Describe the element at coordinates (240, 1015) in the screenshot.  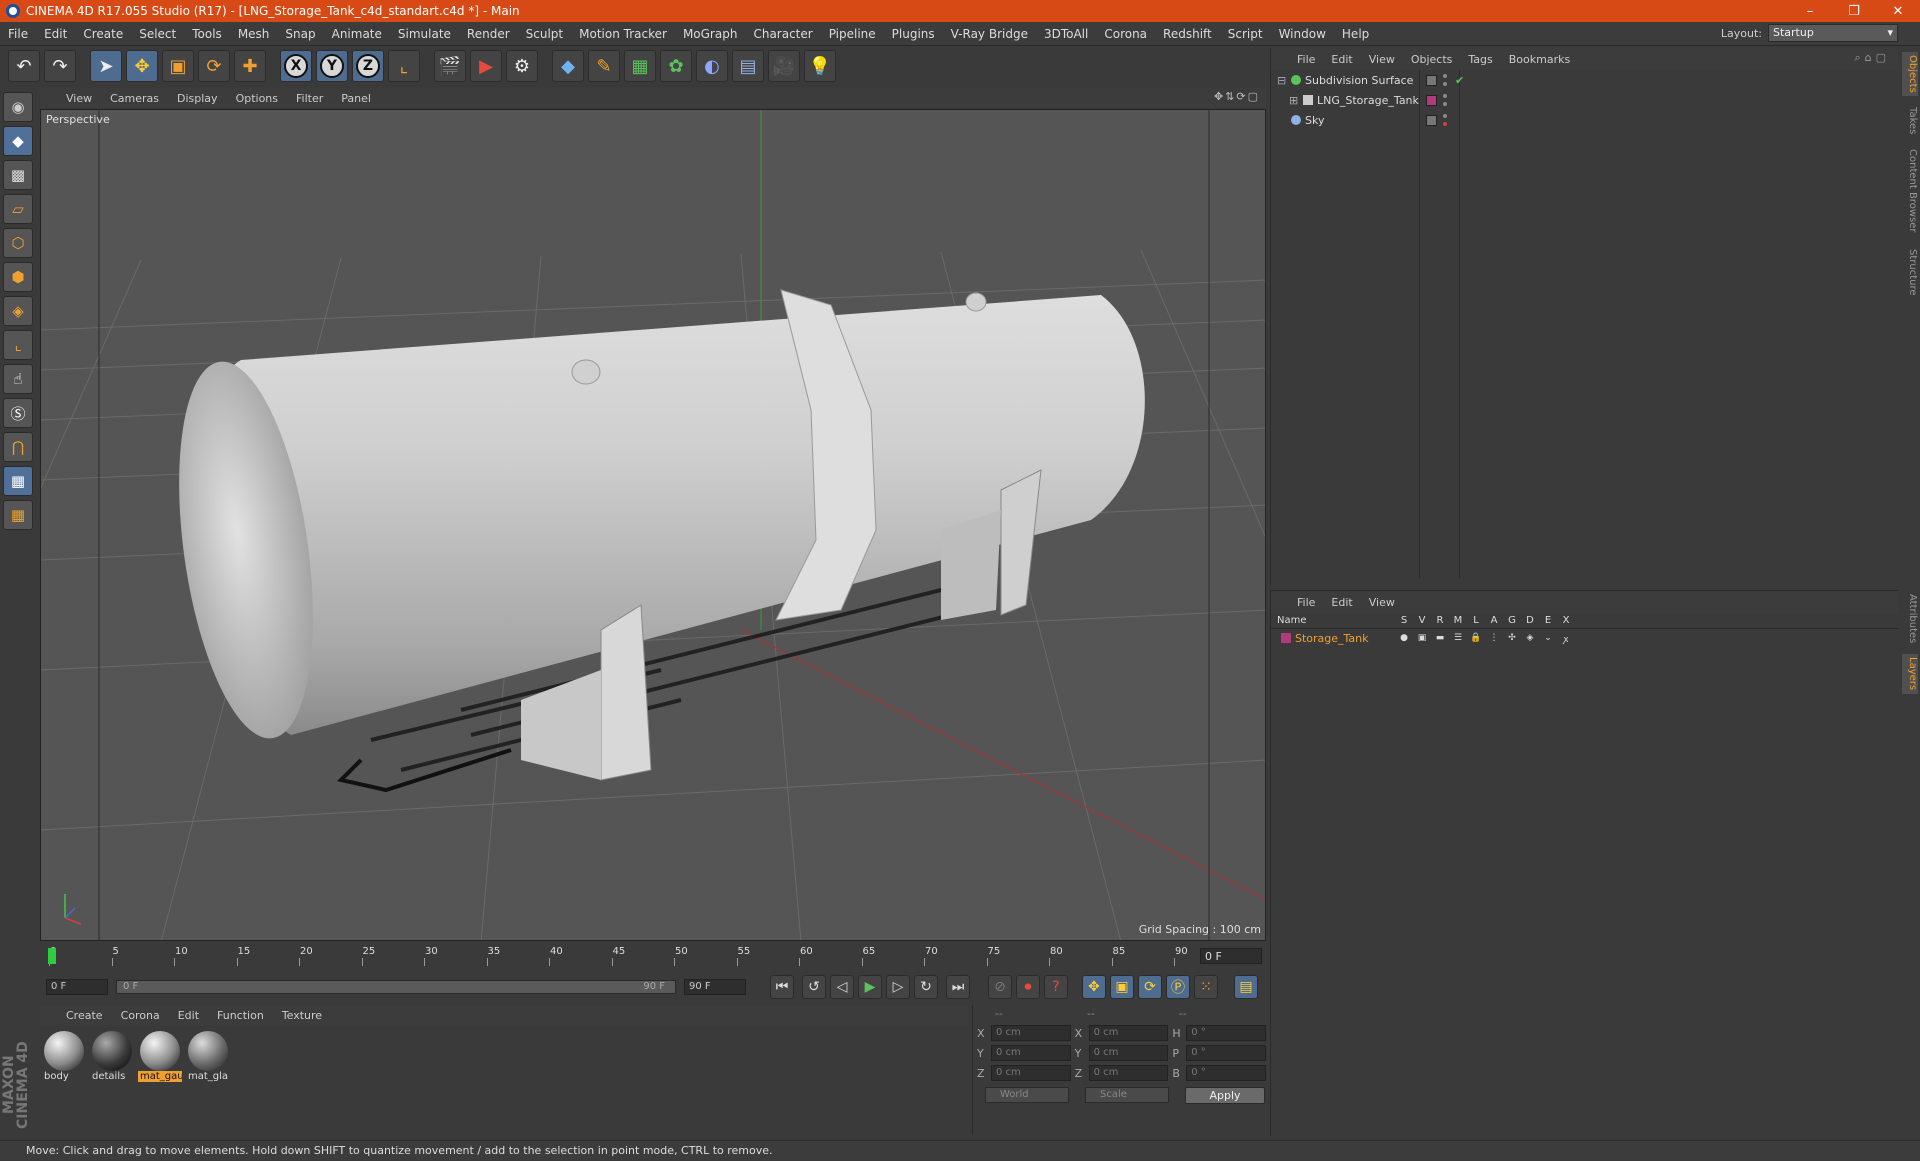
I see `material-menu-function: Function` at that location.